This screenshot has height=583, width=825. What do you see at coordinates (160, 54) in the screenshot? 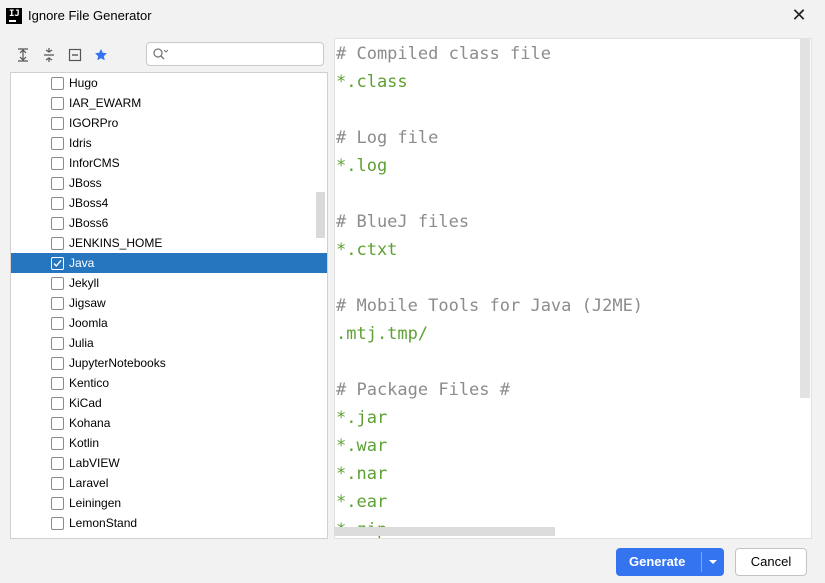
I see `search-icon` at bounding box center [160, 54].